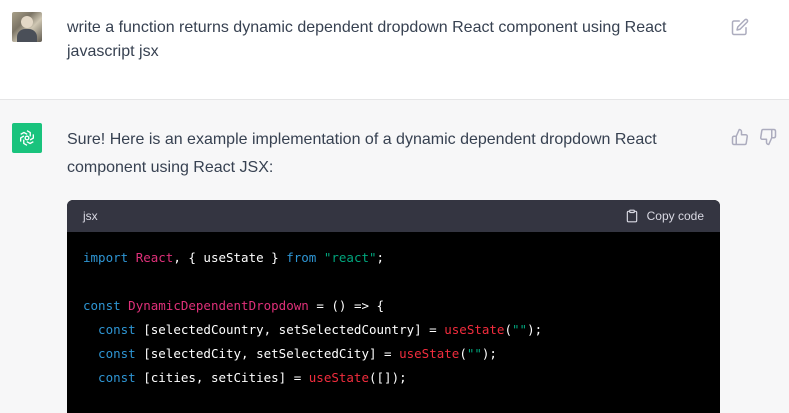 This screenshot has height=413, width=789. What do you see at coordinates (768, 137) in the screenshot?
I see `thumbs-down-icon` at bounding box center [768, 137].